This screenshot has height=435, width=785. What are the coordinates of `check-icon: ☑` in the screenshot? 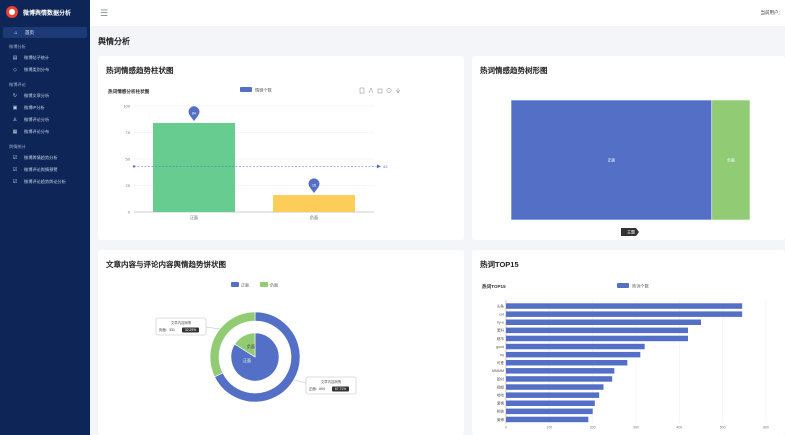 It's located at (15, 158).